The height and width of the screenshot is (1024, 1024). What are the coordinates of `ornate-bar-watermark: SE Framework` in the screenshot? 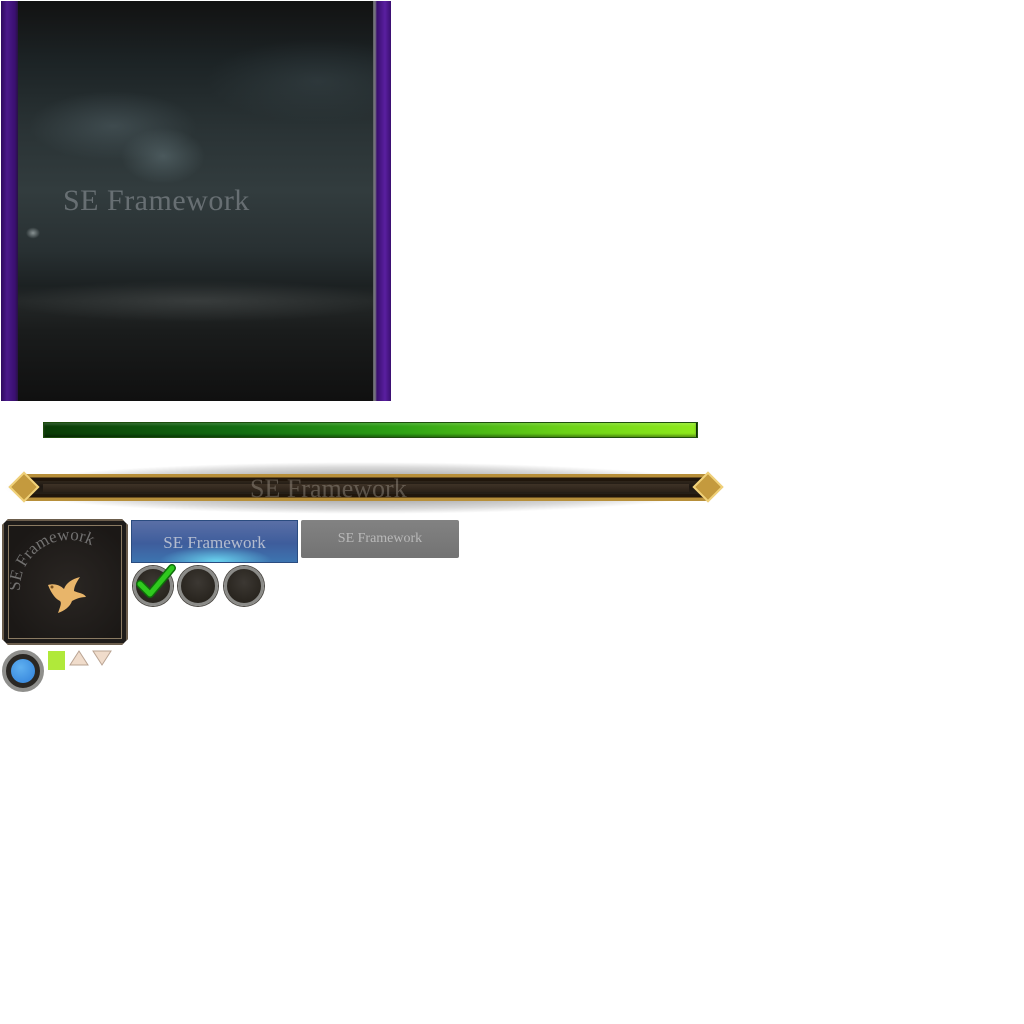 It's located at (328, 488).